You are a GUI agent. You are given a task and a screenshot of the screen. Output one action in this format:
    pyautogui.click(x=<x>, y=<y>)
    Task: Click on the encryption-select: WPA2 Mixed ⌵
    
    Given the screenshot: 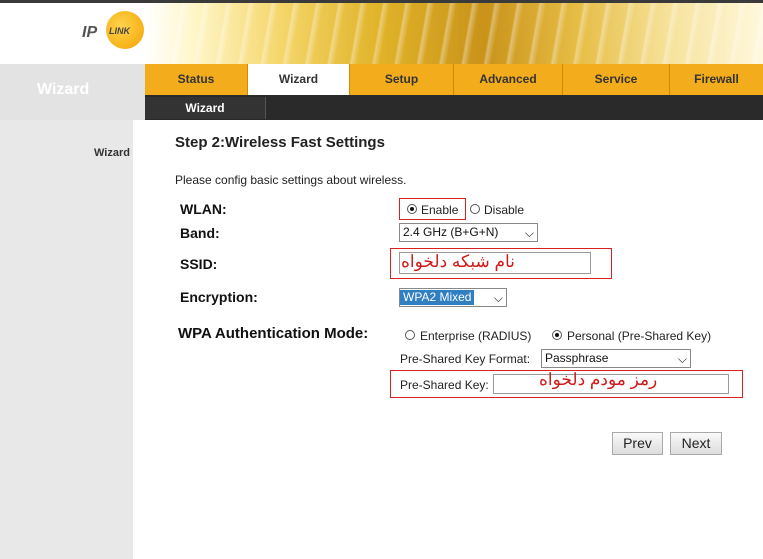 What is the action you would take?
    pyautogui.click(x=453, y=297)
    